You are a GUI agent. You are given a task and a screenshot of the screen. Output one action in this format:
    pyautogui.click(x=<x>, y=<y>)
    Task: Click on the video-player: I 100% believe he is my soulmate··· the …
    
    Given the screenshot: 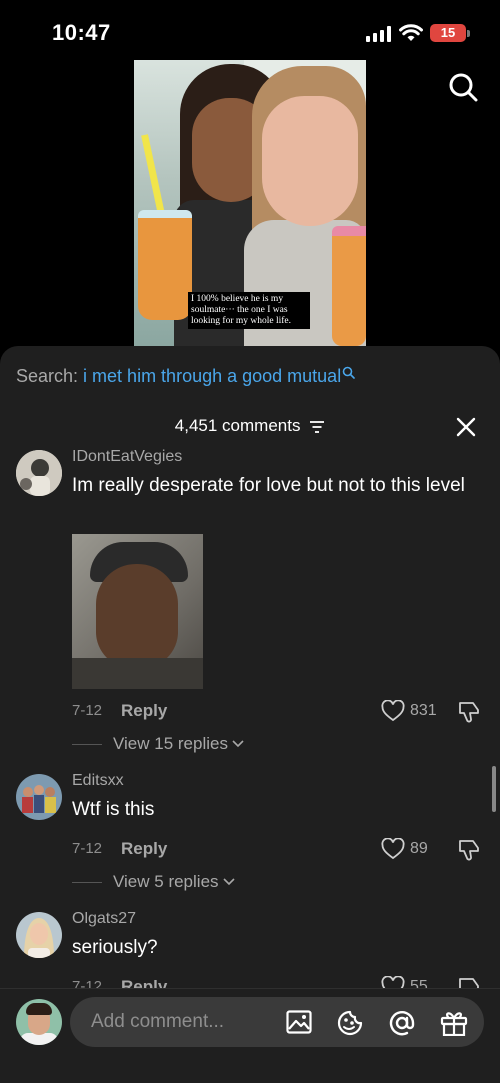 What is the action you would take?
    pyautogui.click(x=250, y=205)
    